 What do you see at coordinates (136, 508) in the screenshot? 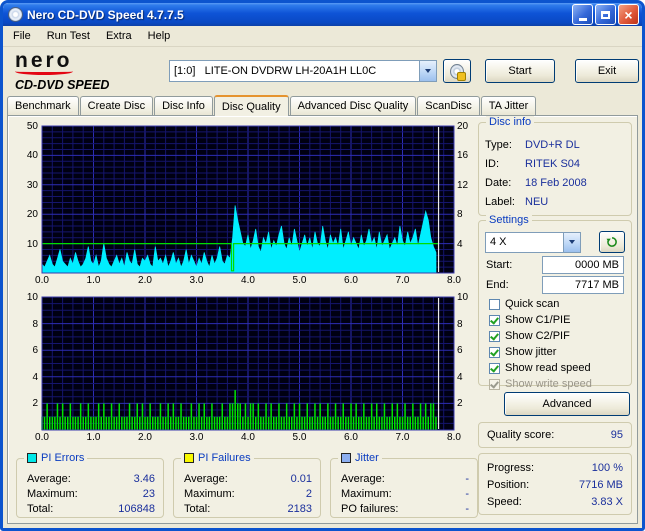
I see `pie-total-value: 106848` at bounding box center [136, 508].